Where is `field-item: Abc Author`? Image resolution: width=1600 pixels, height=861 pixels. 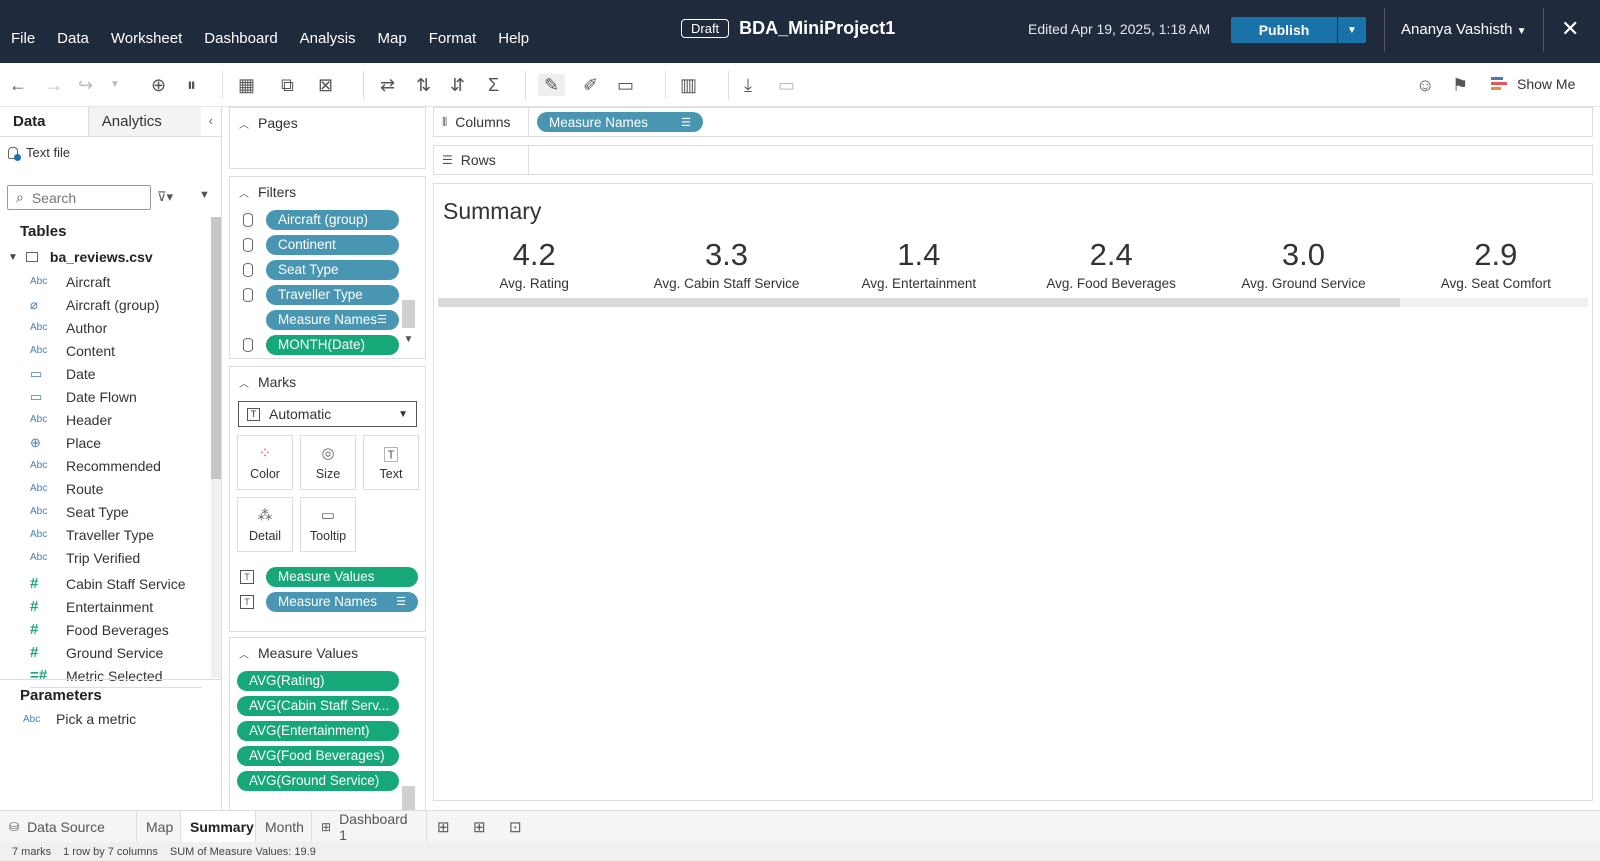 field-item: Abc Author is located at coordinates (118, 327).